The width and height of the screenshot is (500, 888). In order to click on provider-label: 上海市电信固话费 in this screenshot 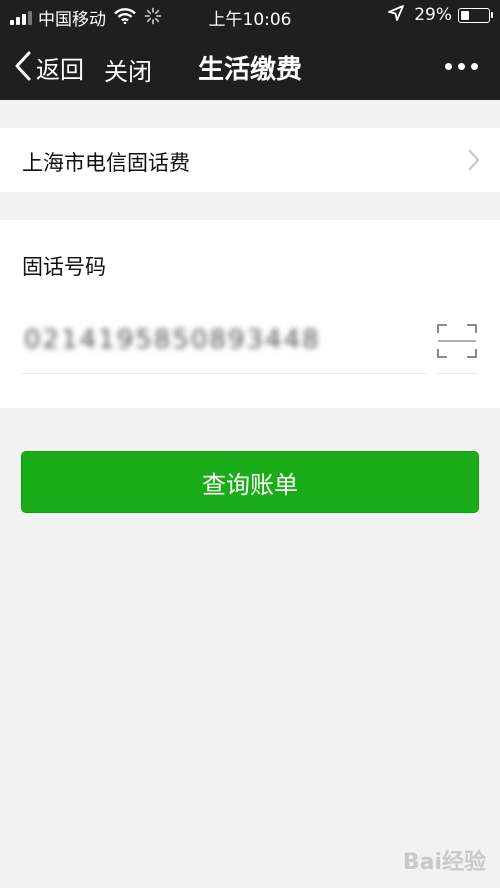, I will do `click(106, 163)`.